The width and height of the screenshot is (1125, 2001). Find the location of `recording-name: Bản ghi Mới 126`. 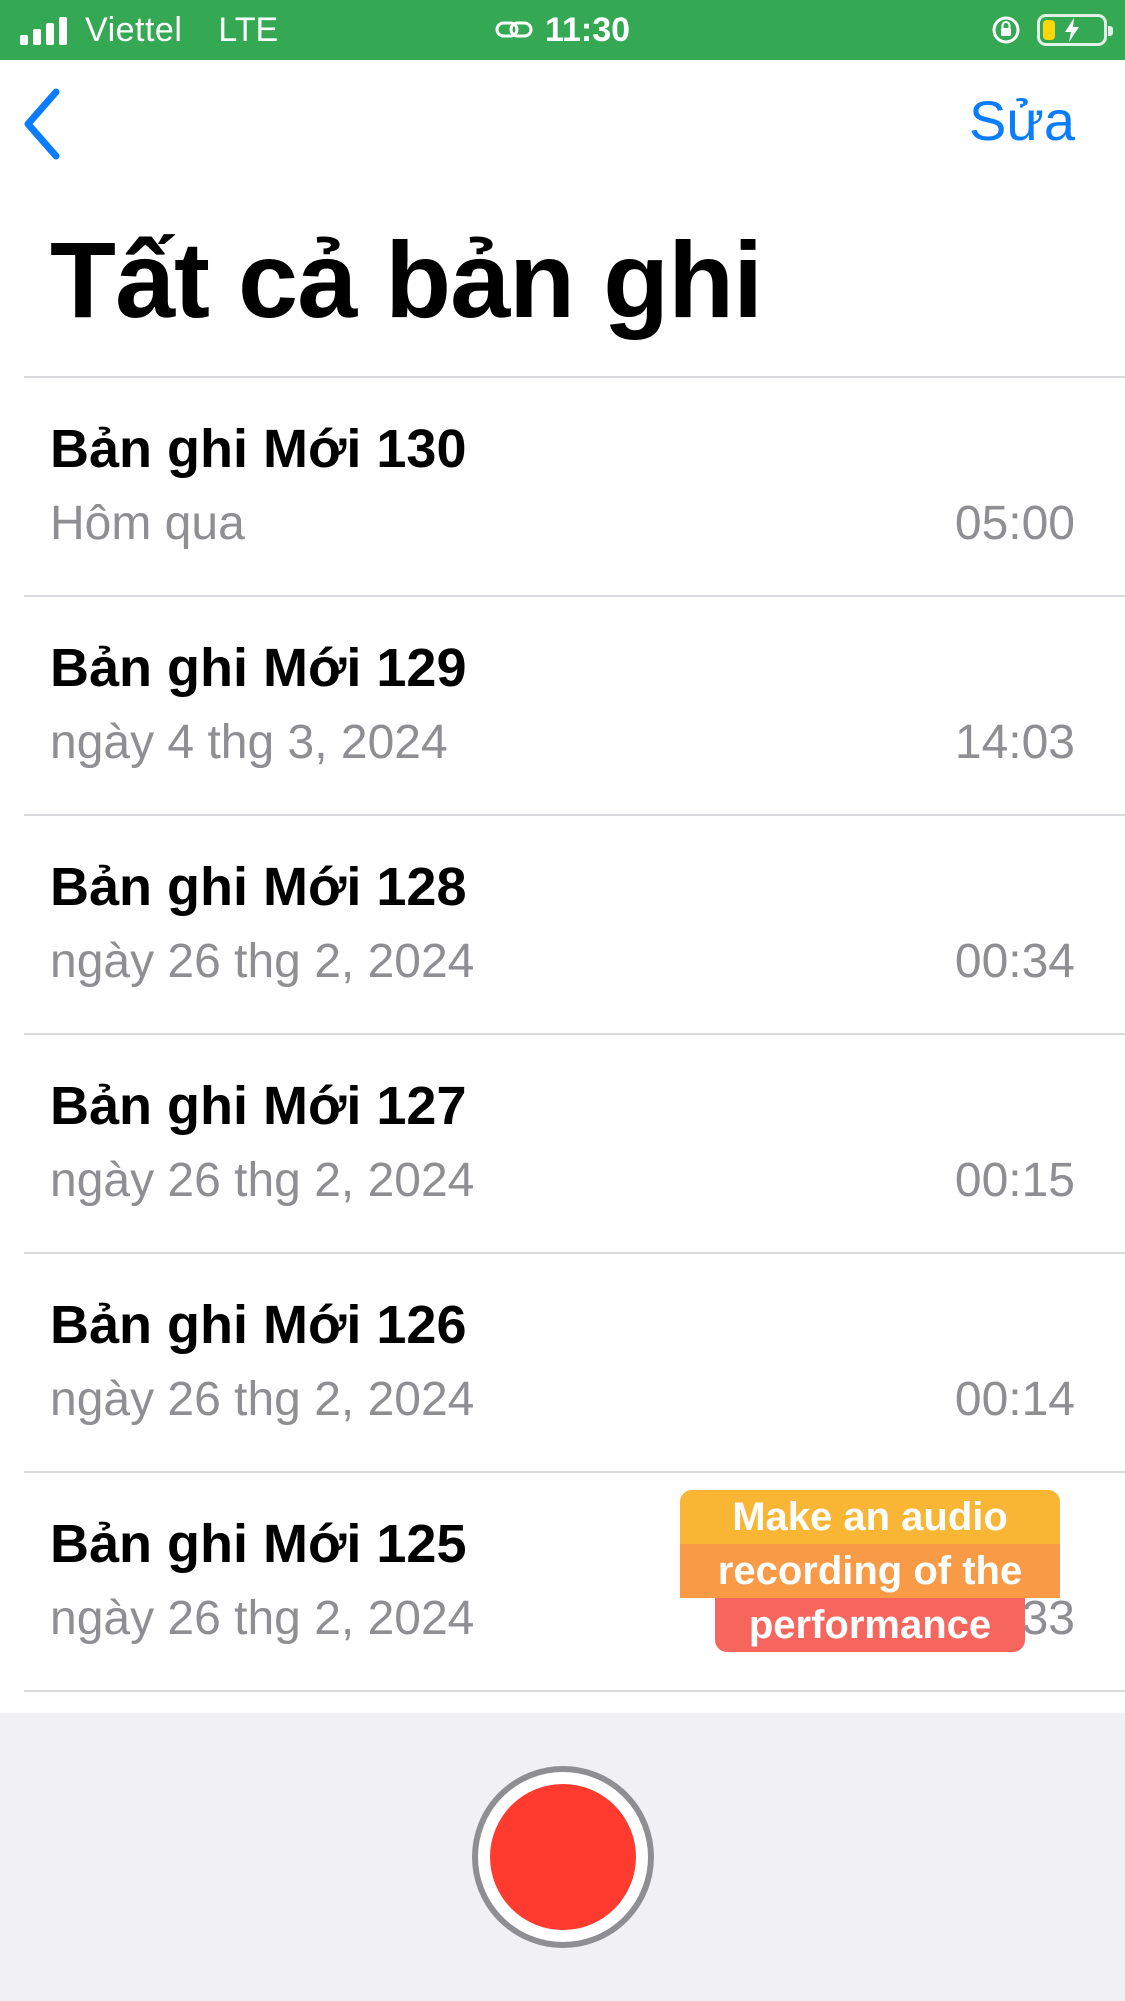

recording-name: Bản ghi Mới 126 is located at coordinates (258, 1325).